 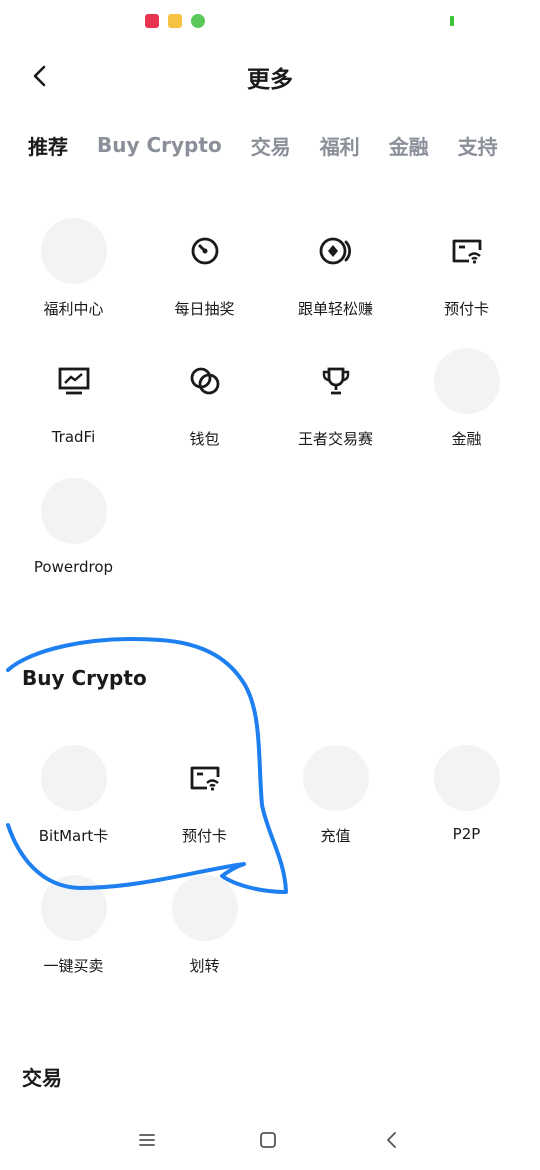 I want to click on item-finance: 金融, so click(x=466, y=408).